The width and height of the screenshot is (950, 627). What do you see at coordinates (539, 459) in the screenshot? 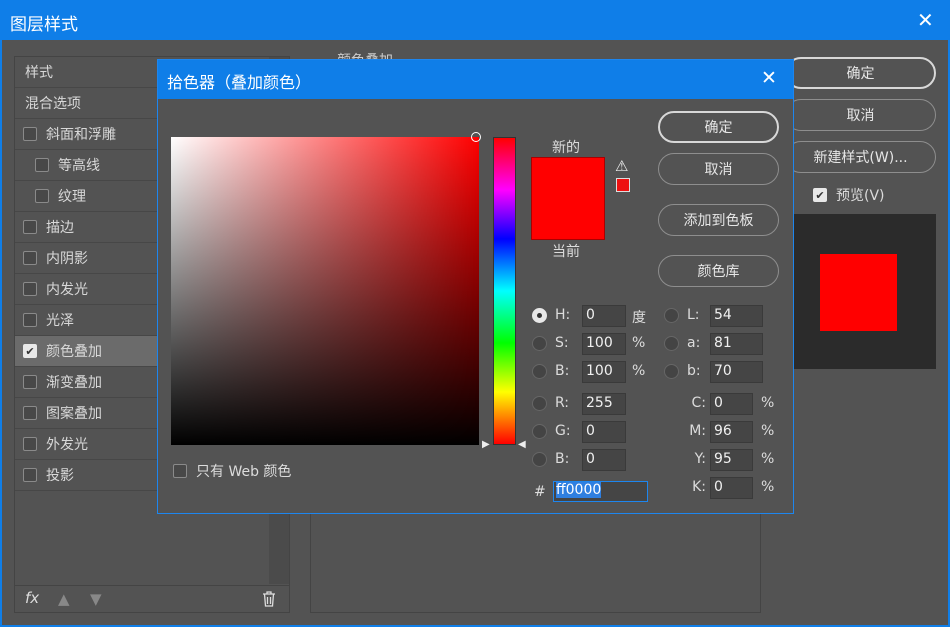
I see `radio-bb` at bounding box center [539, 459].